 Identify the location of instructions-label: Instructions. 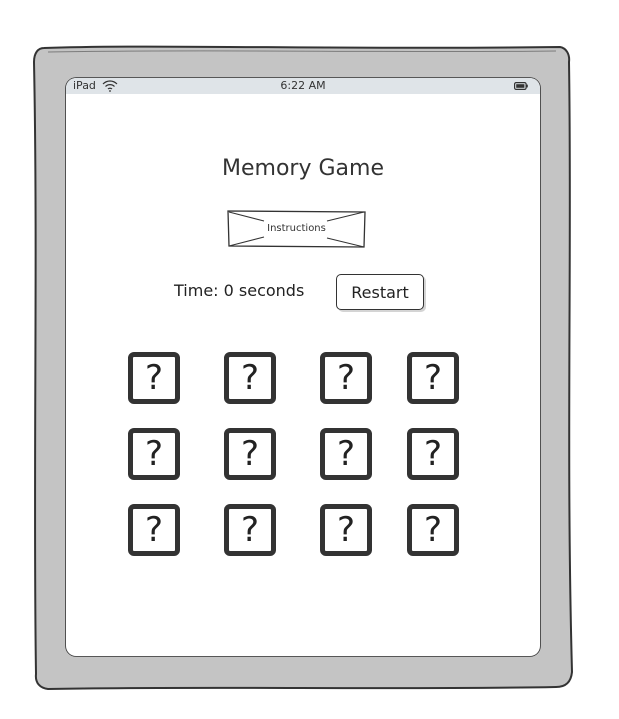
(296, 228).